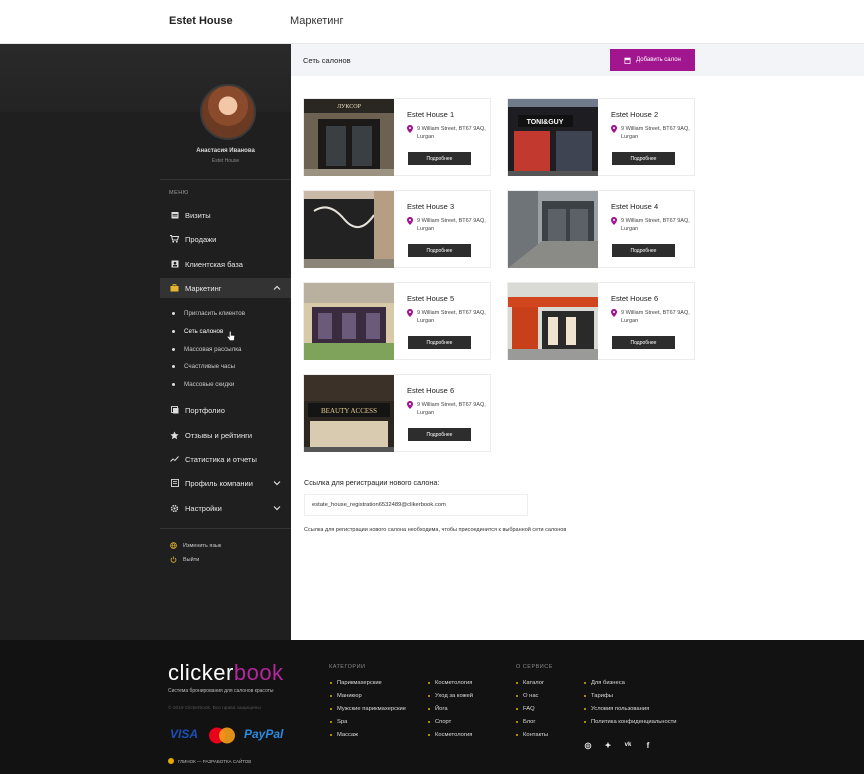 The image size is (864, 774). Describe the element at coordinates (205, 410) in the screenshot. I see `sidebar-item-label: Портфолио` at that location.